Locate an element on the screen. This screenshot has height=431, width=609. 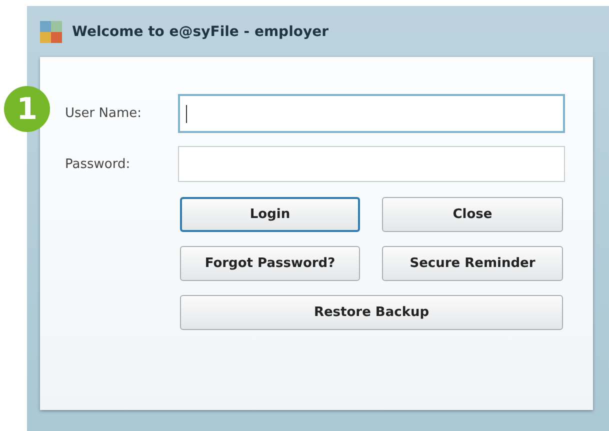
dialog-button: Close is located at coordinates (472, 214).